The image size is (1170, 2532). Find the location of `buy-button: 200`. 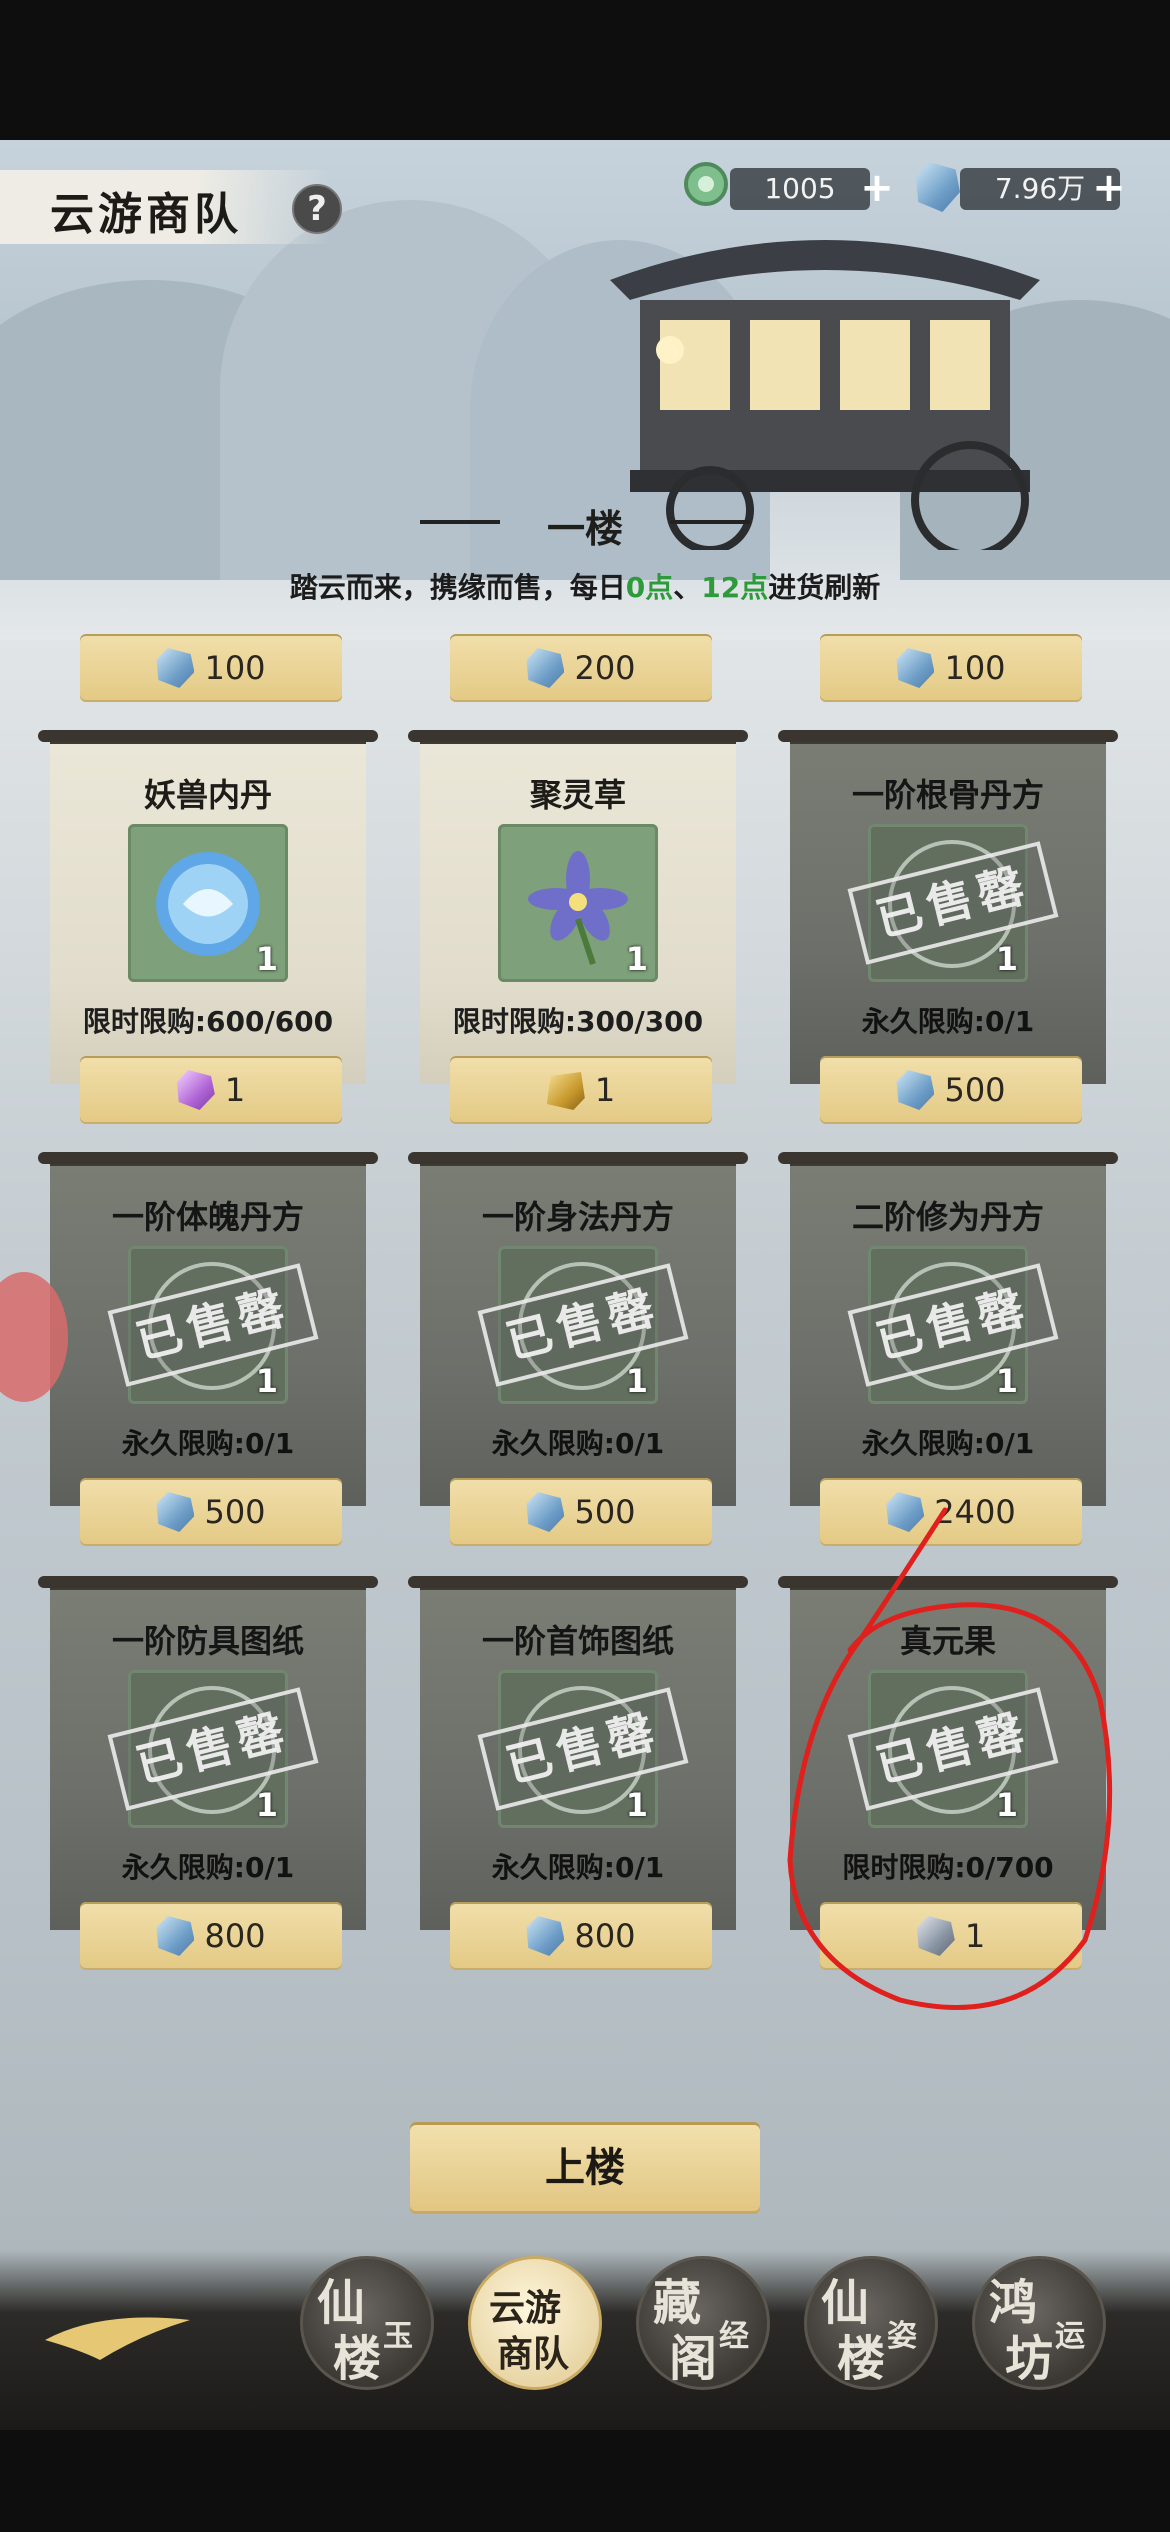

buy-button: 200 is located at coordinates (581, 668).